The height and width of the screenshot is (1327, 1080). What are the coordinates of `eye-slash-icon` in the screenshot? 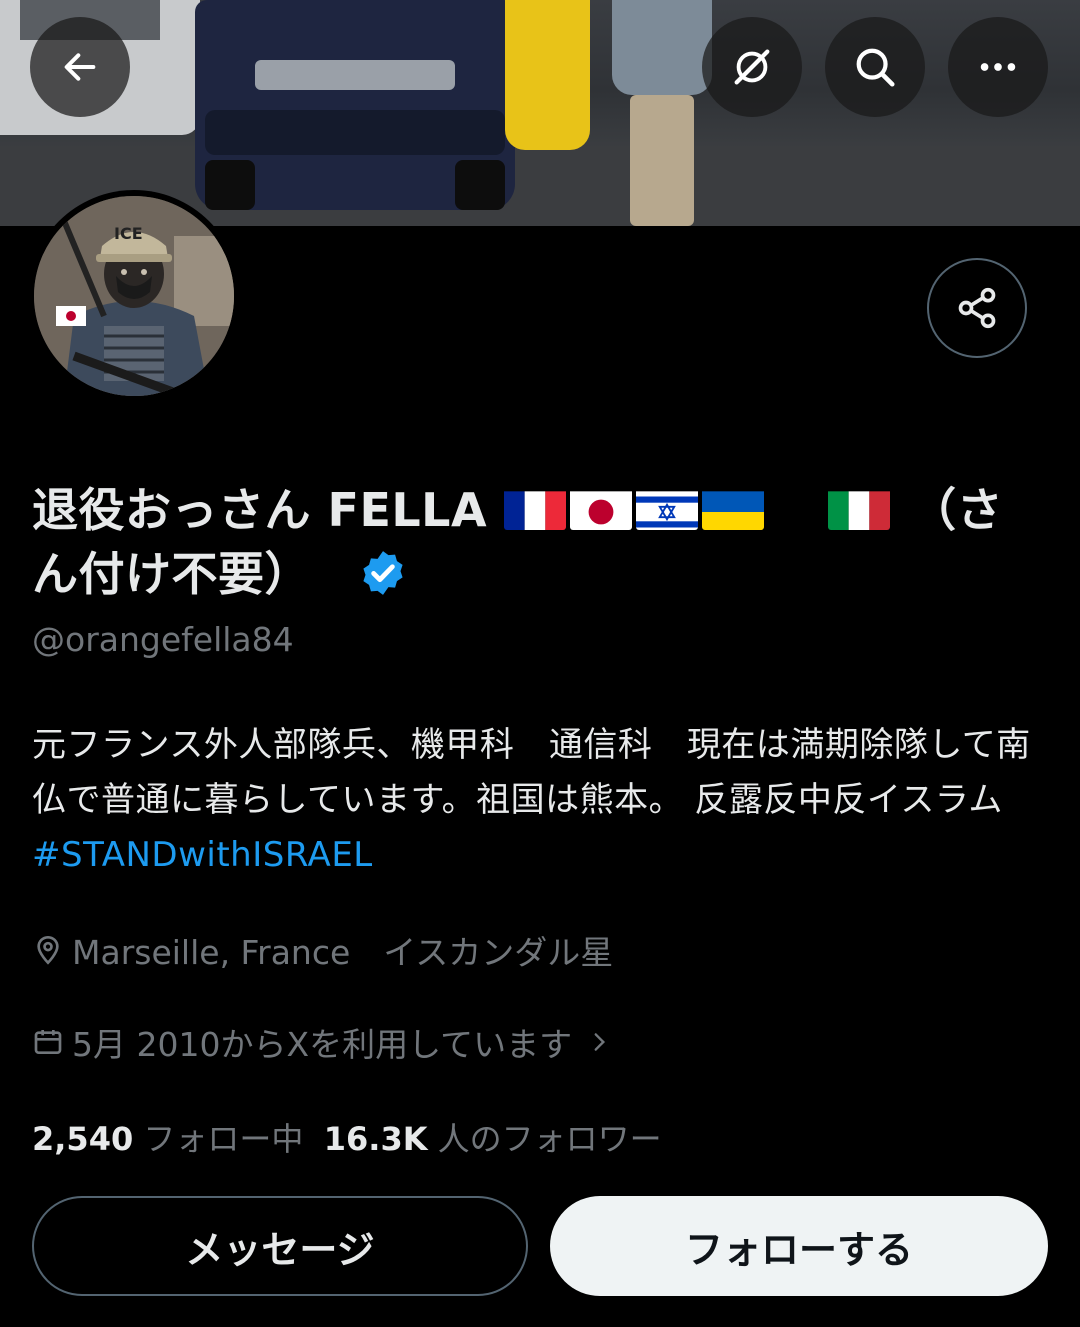 It's located at (752, 67).